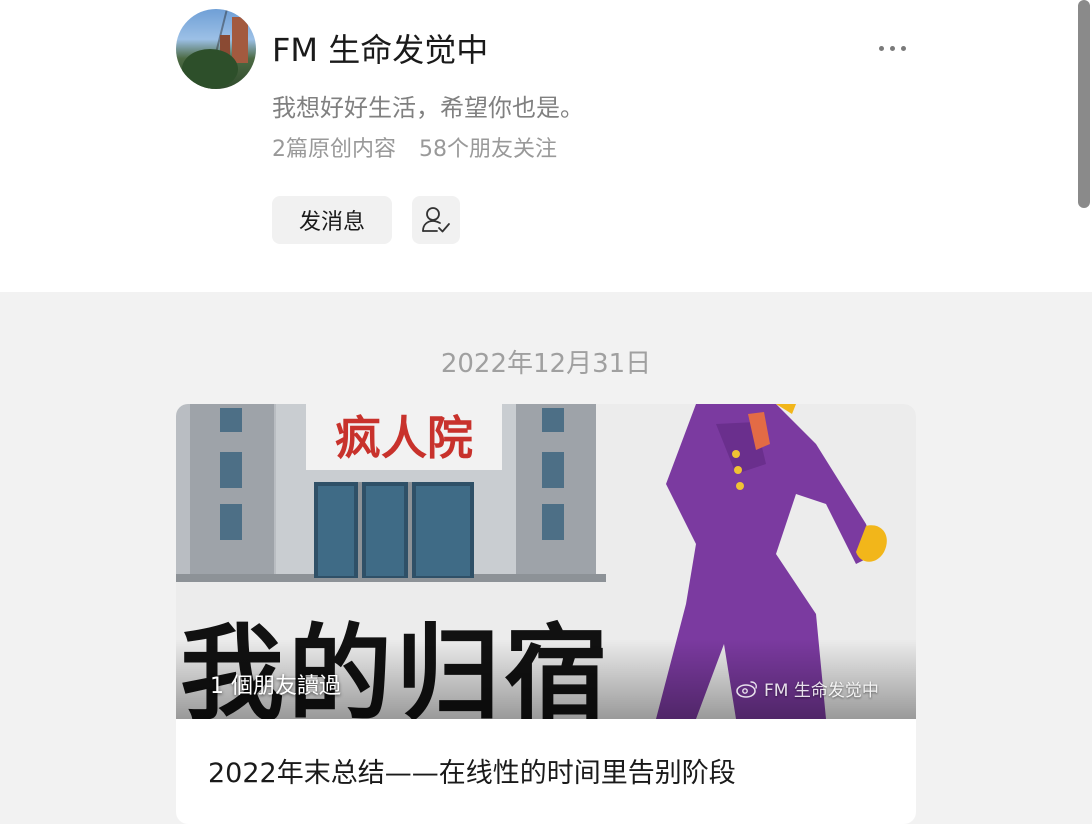 The image size is (1092, 824). Describe the element at coordinates (404, 438) in the screenshot. I see `cover-sign-text: 疯人院` at that location.